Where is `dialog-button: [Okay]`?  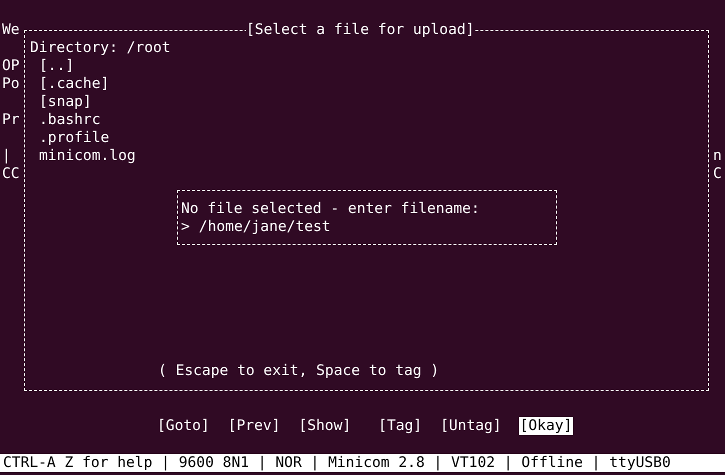 dialog-button: [Okay] is located at coordinates (546, 426).